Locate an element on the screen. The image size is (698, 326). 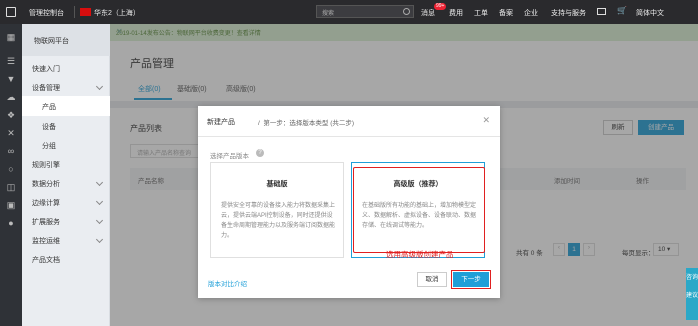
puzzle-icon: ❖ is located at coordinates (11, 115).